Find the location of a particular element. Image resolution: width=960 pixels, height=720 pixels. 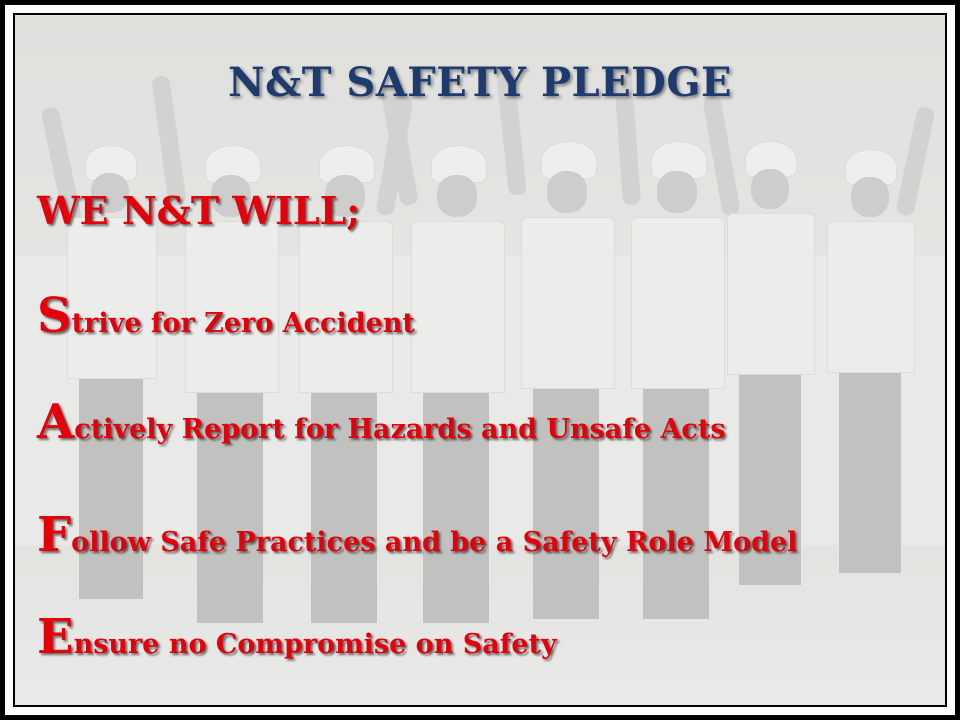

pledge-initial: E is located at coordinates (55, 637).